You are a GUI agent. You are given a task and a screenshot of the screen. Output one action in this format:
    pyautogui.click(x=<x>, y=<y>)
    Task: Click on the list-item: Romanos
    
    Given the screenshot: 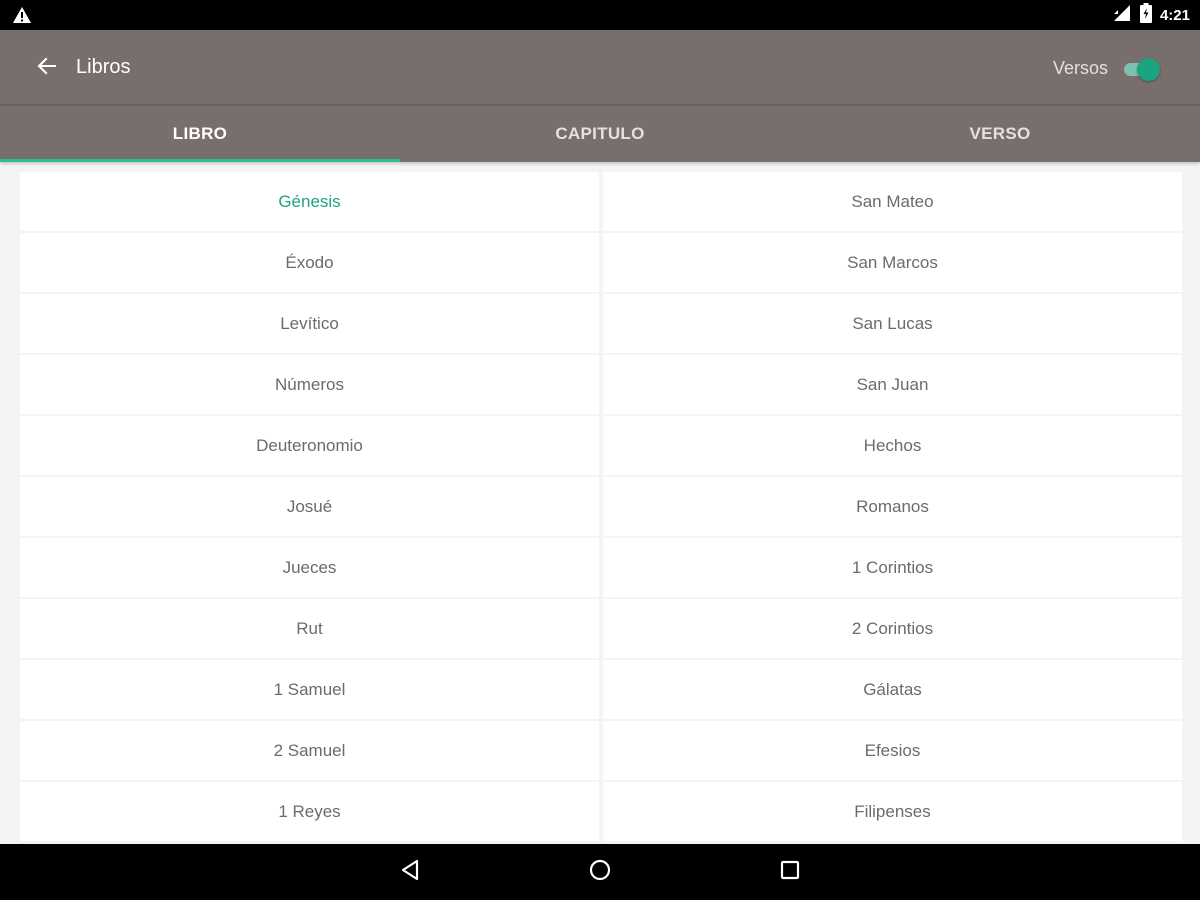 What is the action you would take?
    pyautogui.click(x=892, y=506)
    